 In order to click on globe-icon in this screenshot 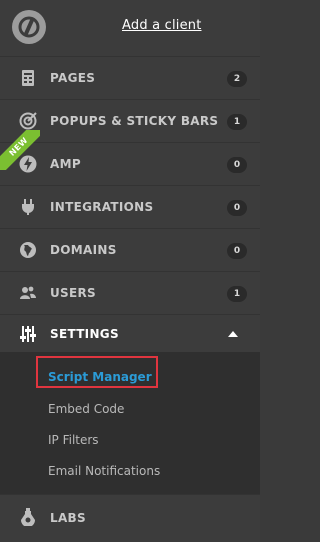, I will do `click(28, 250)`.